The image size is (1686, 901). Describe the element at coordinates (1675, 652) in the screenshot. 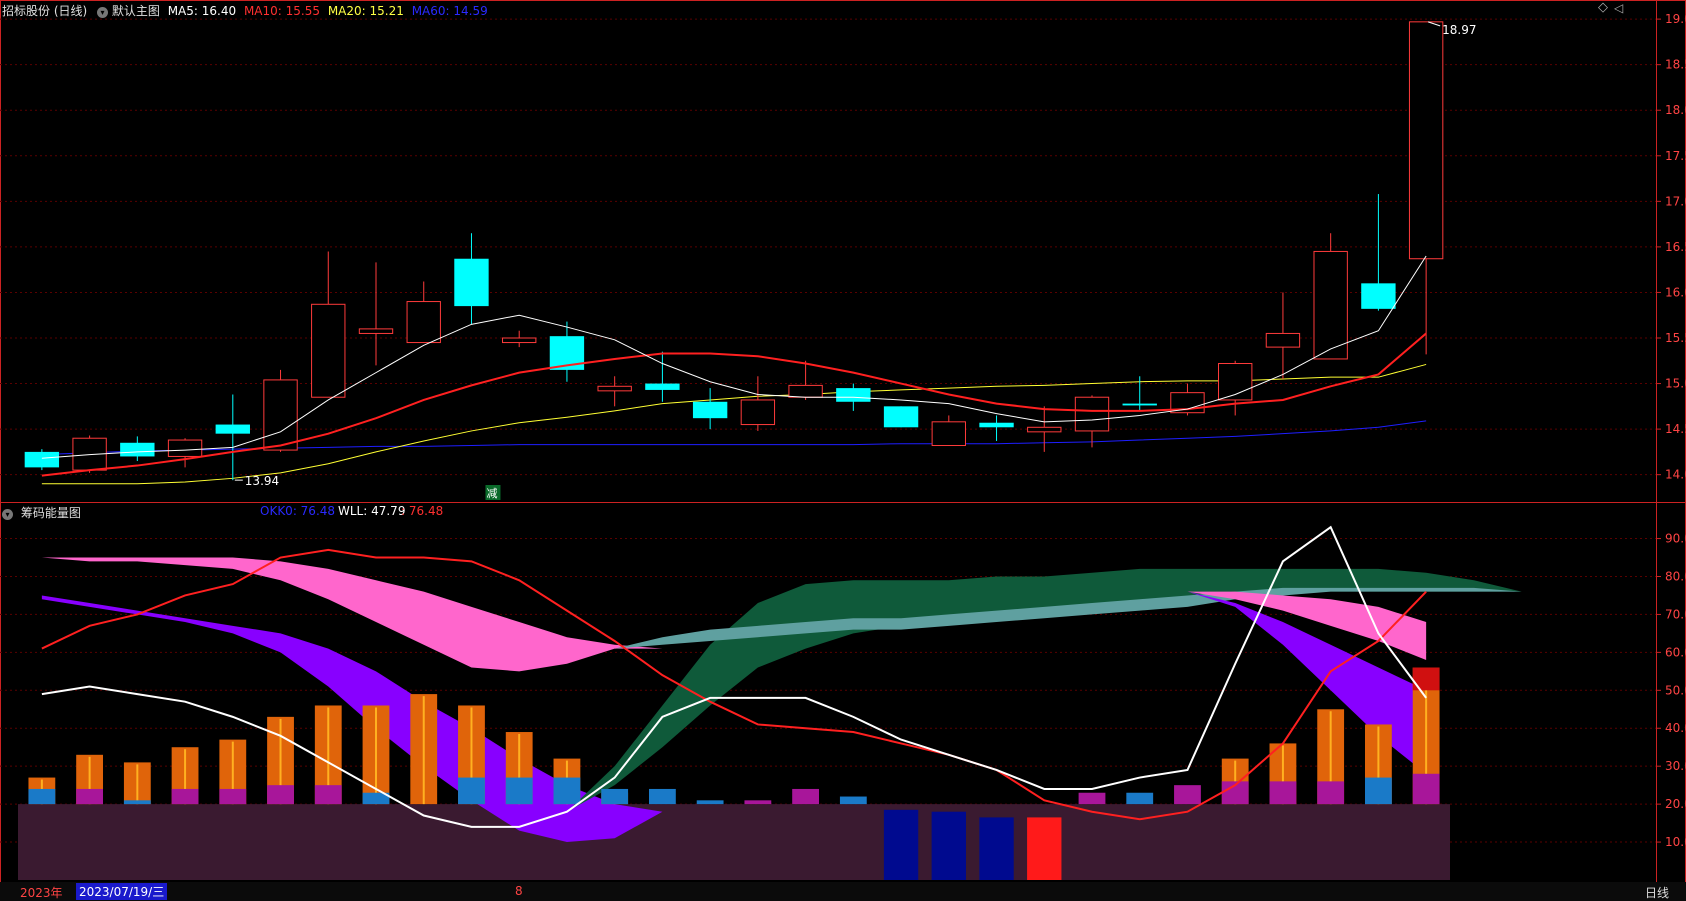

I see `indicator-tick-label: 60.00` at that location.